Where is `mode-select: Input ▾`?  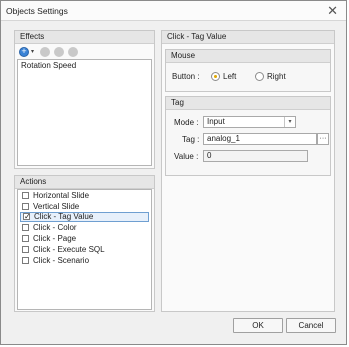 mode-select: Input ▾ is located at coordinates (249, 122).